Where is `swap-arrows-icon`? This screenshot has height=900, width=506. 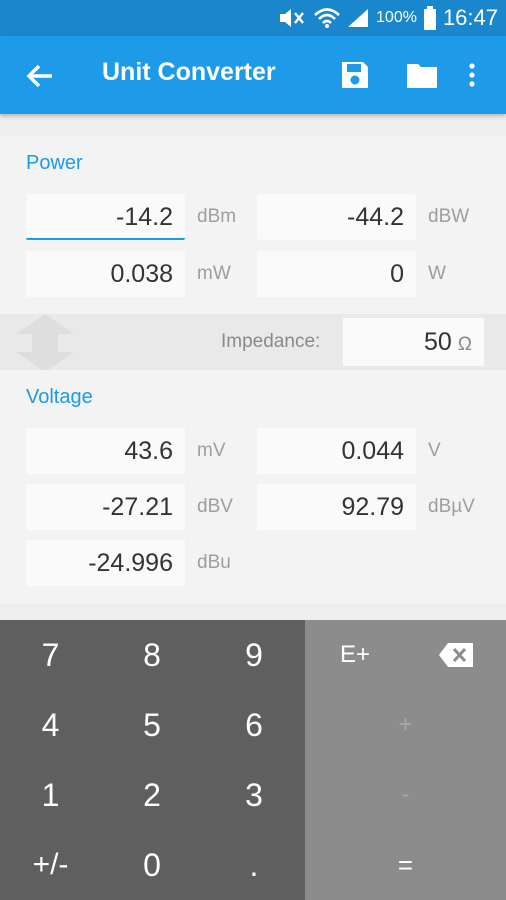
swap-arrows-icon is located at coordinates (45, 343).